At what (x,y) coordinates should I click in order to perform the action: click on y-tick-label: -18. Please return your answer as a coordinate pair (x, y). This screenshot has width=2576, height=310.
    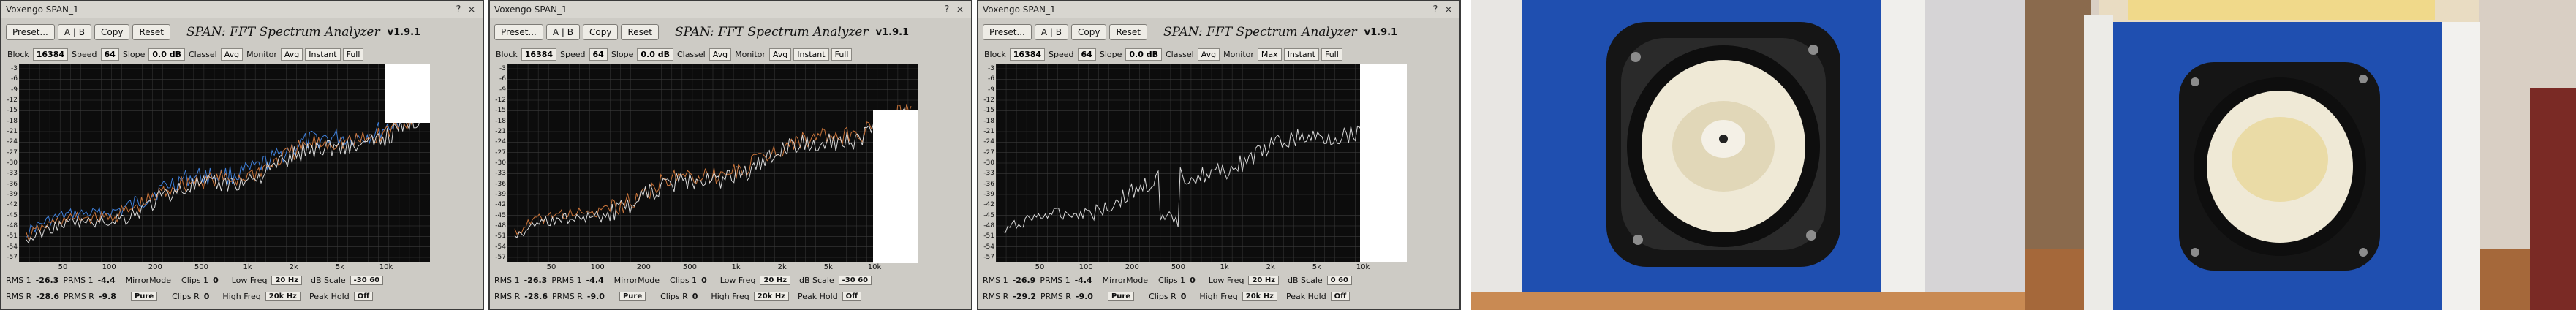
    Looking at the image, I should click on (12, 121).